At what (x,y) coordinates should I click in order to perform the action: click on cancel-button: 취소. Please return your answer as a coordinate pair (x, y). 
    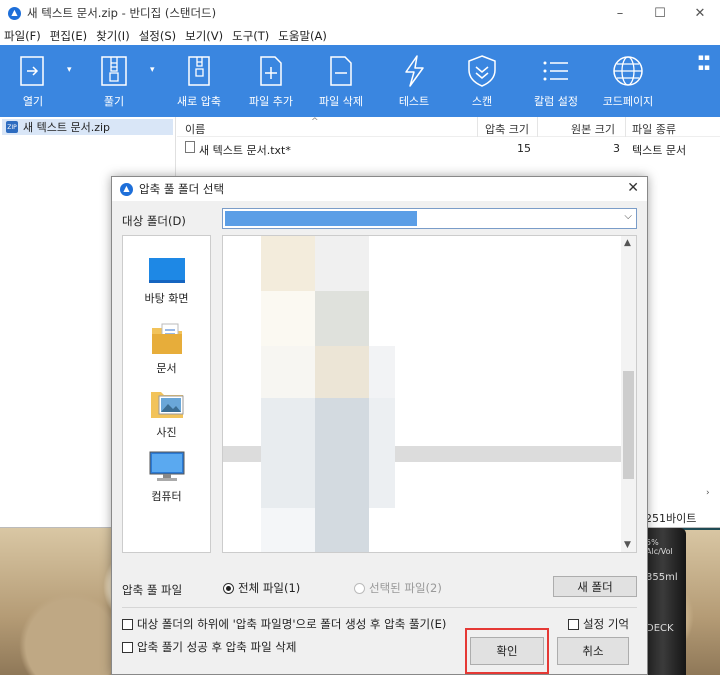
    Looking at the image, I should click on (593, 651).